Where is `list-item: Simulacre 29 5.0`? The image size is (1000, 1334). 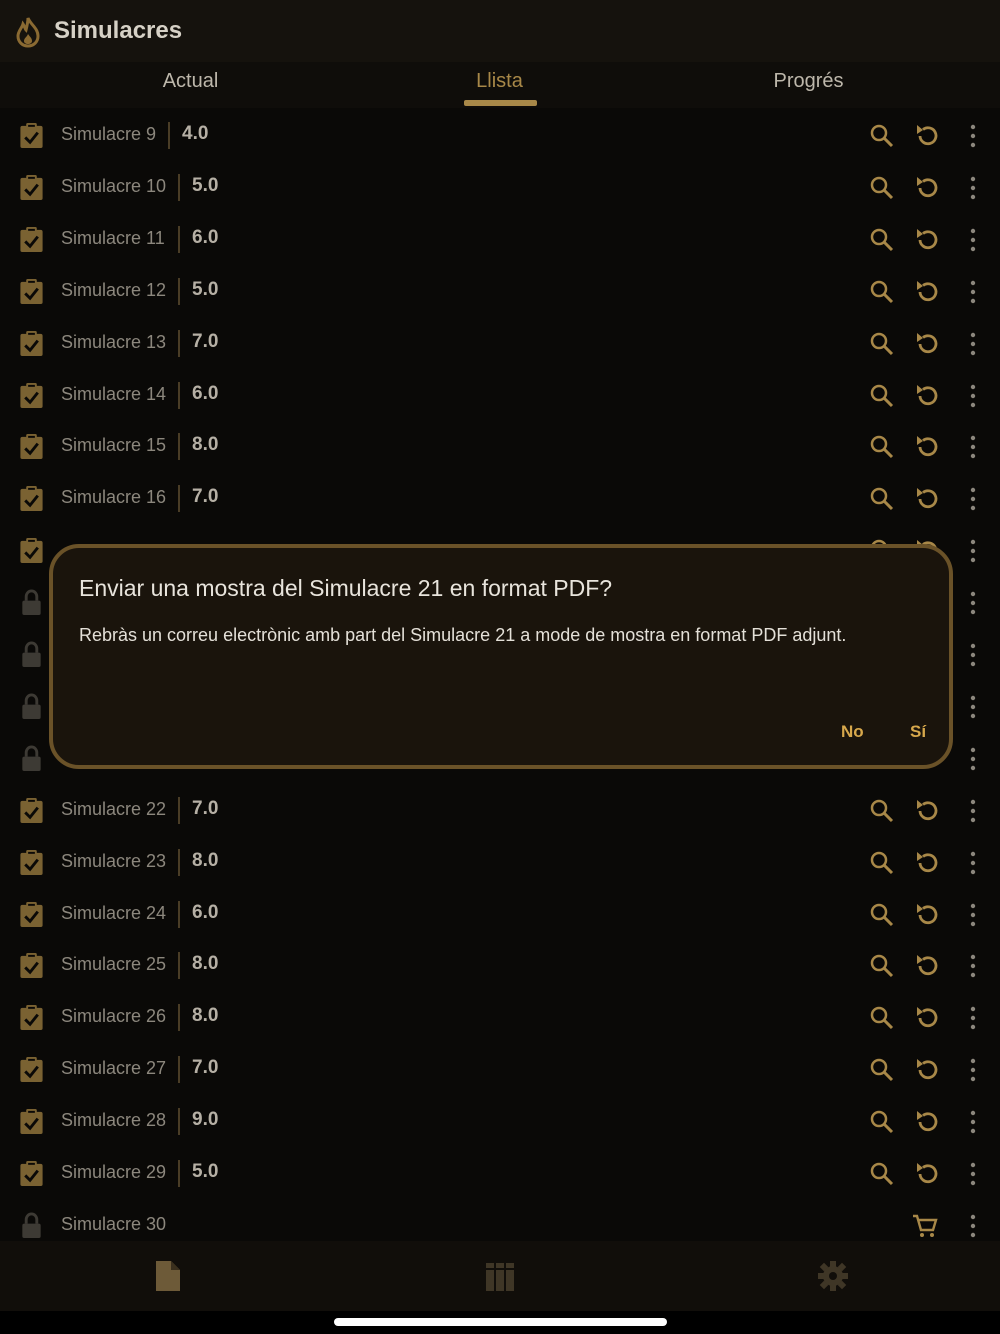
list-item: Simulacre 29 5.0 is located at coordinates (500, 1174).